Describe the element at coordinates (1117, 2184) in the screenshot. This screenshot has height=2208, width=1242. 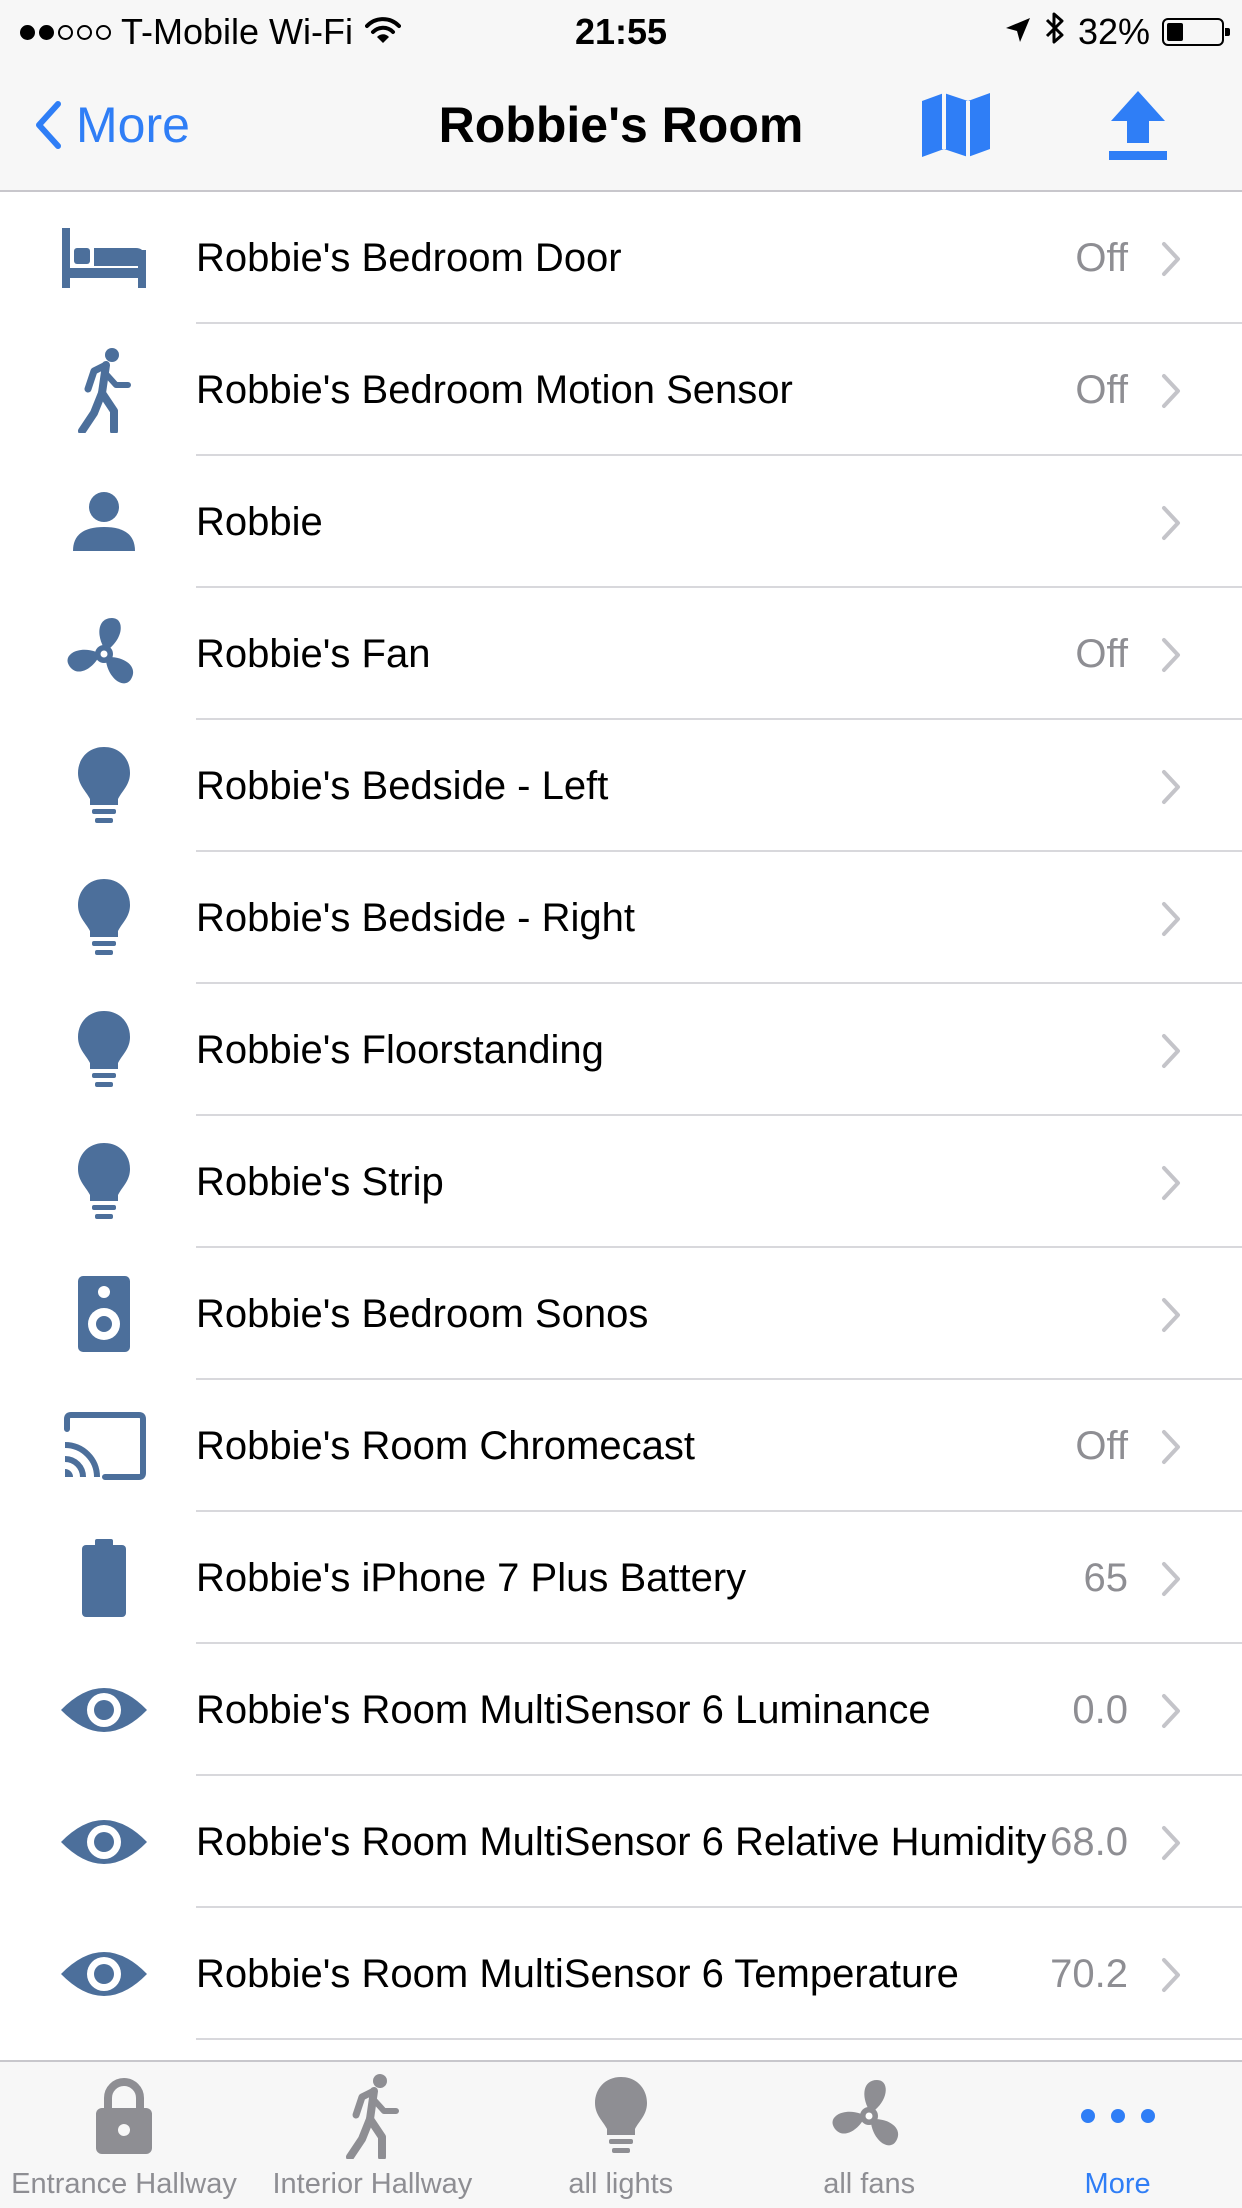
I see `tab-label: More` at that location.